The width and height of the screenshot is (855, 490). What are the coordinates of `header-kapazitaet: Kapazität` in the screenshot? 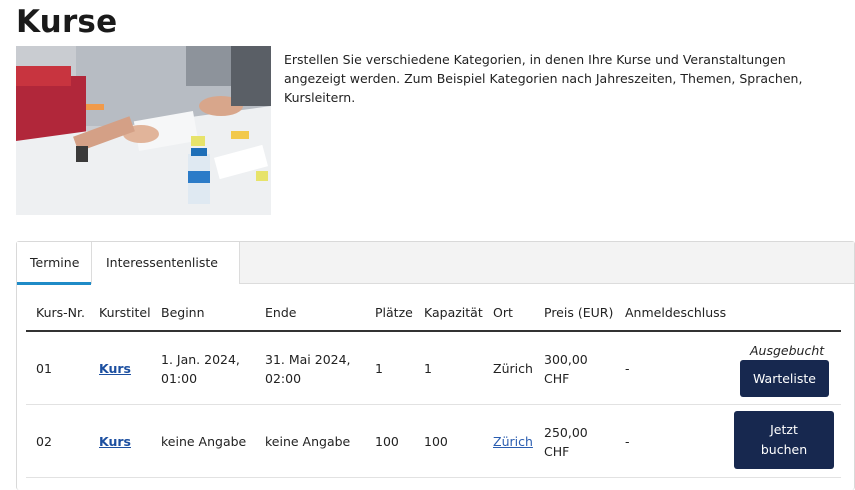 It's located at (453, 312).